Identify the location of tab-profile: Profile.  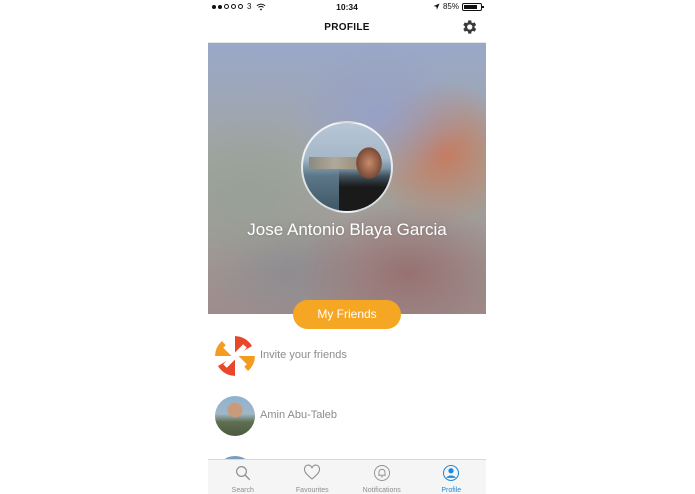
(452, 477).